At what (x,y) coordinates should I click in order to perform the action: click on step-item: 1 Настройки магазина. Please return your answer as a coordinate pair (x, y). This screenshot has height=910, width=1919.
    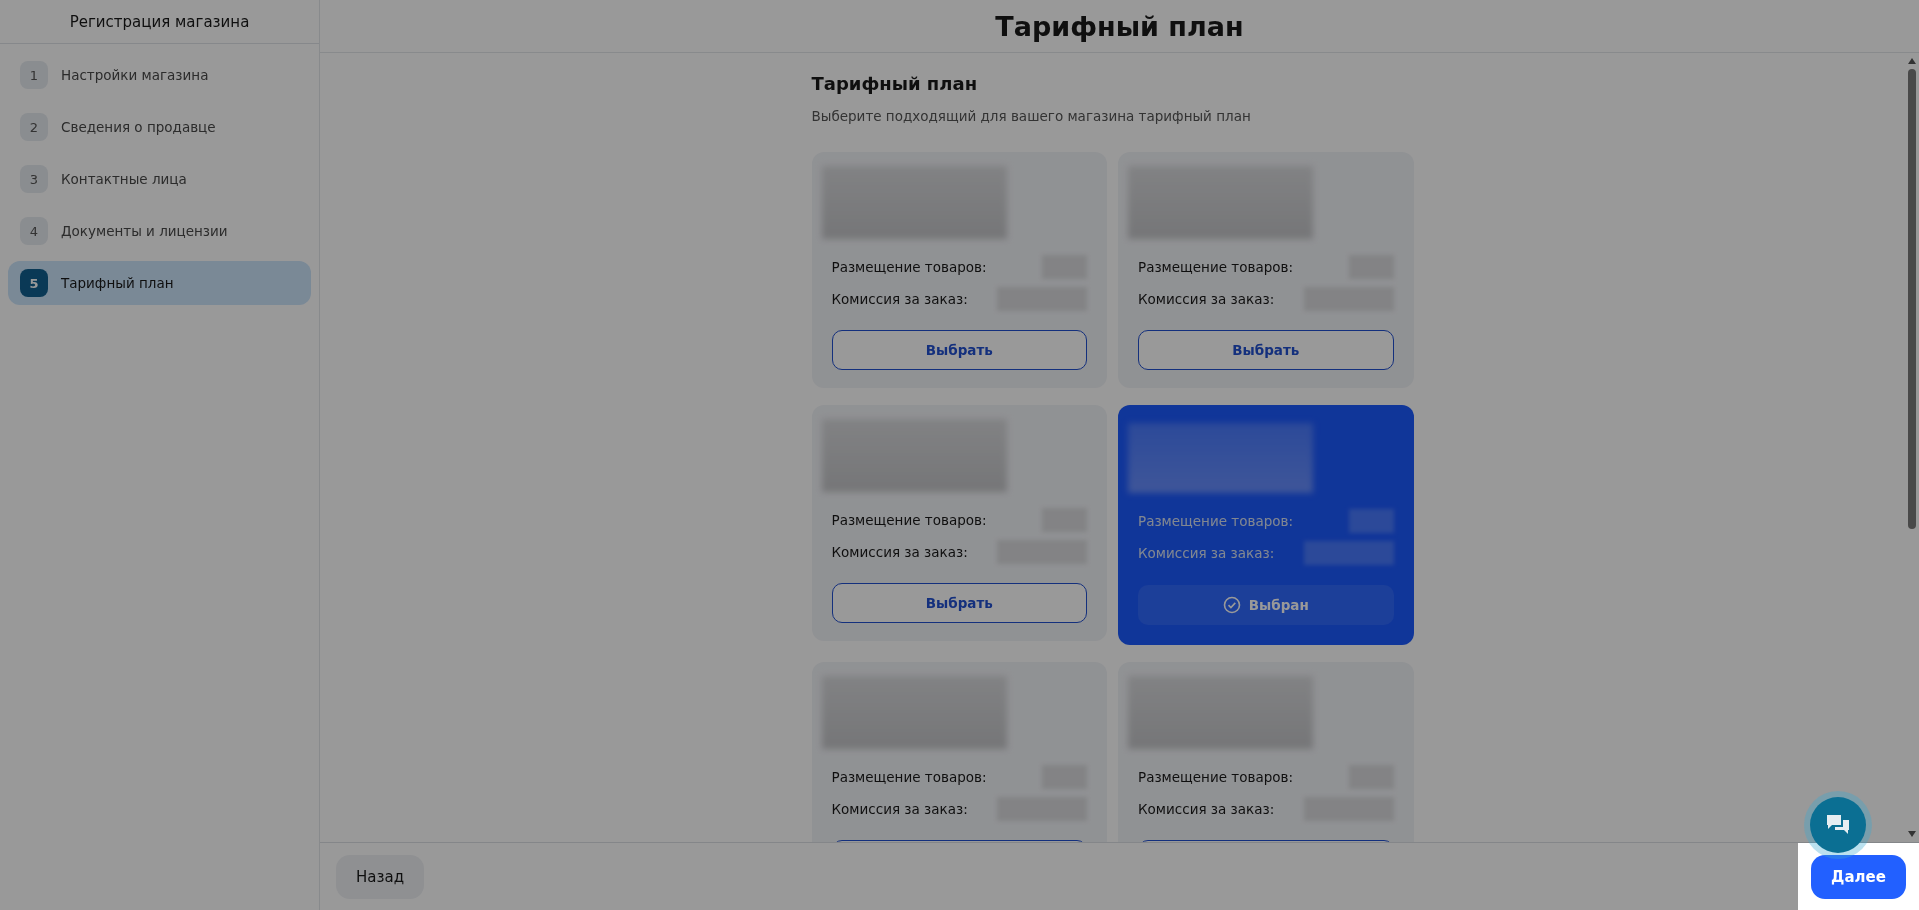
    Looking at the image, I should click on (159, 75).